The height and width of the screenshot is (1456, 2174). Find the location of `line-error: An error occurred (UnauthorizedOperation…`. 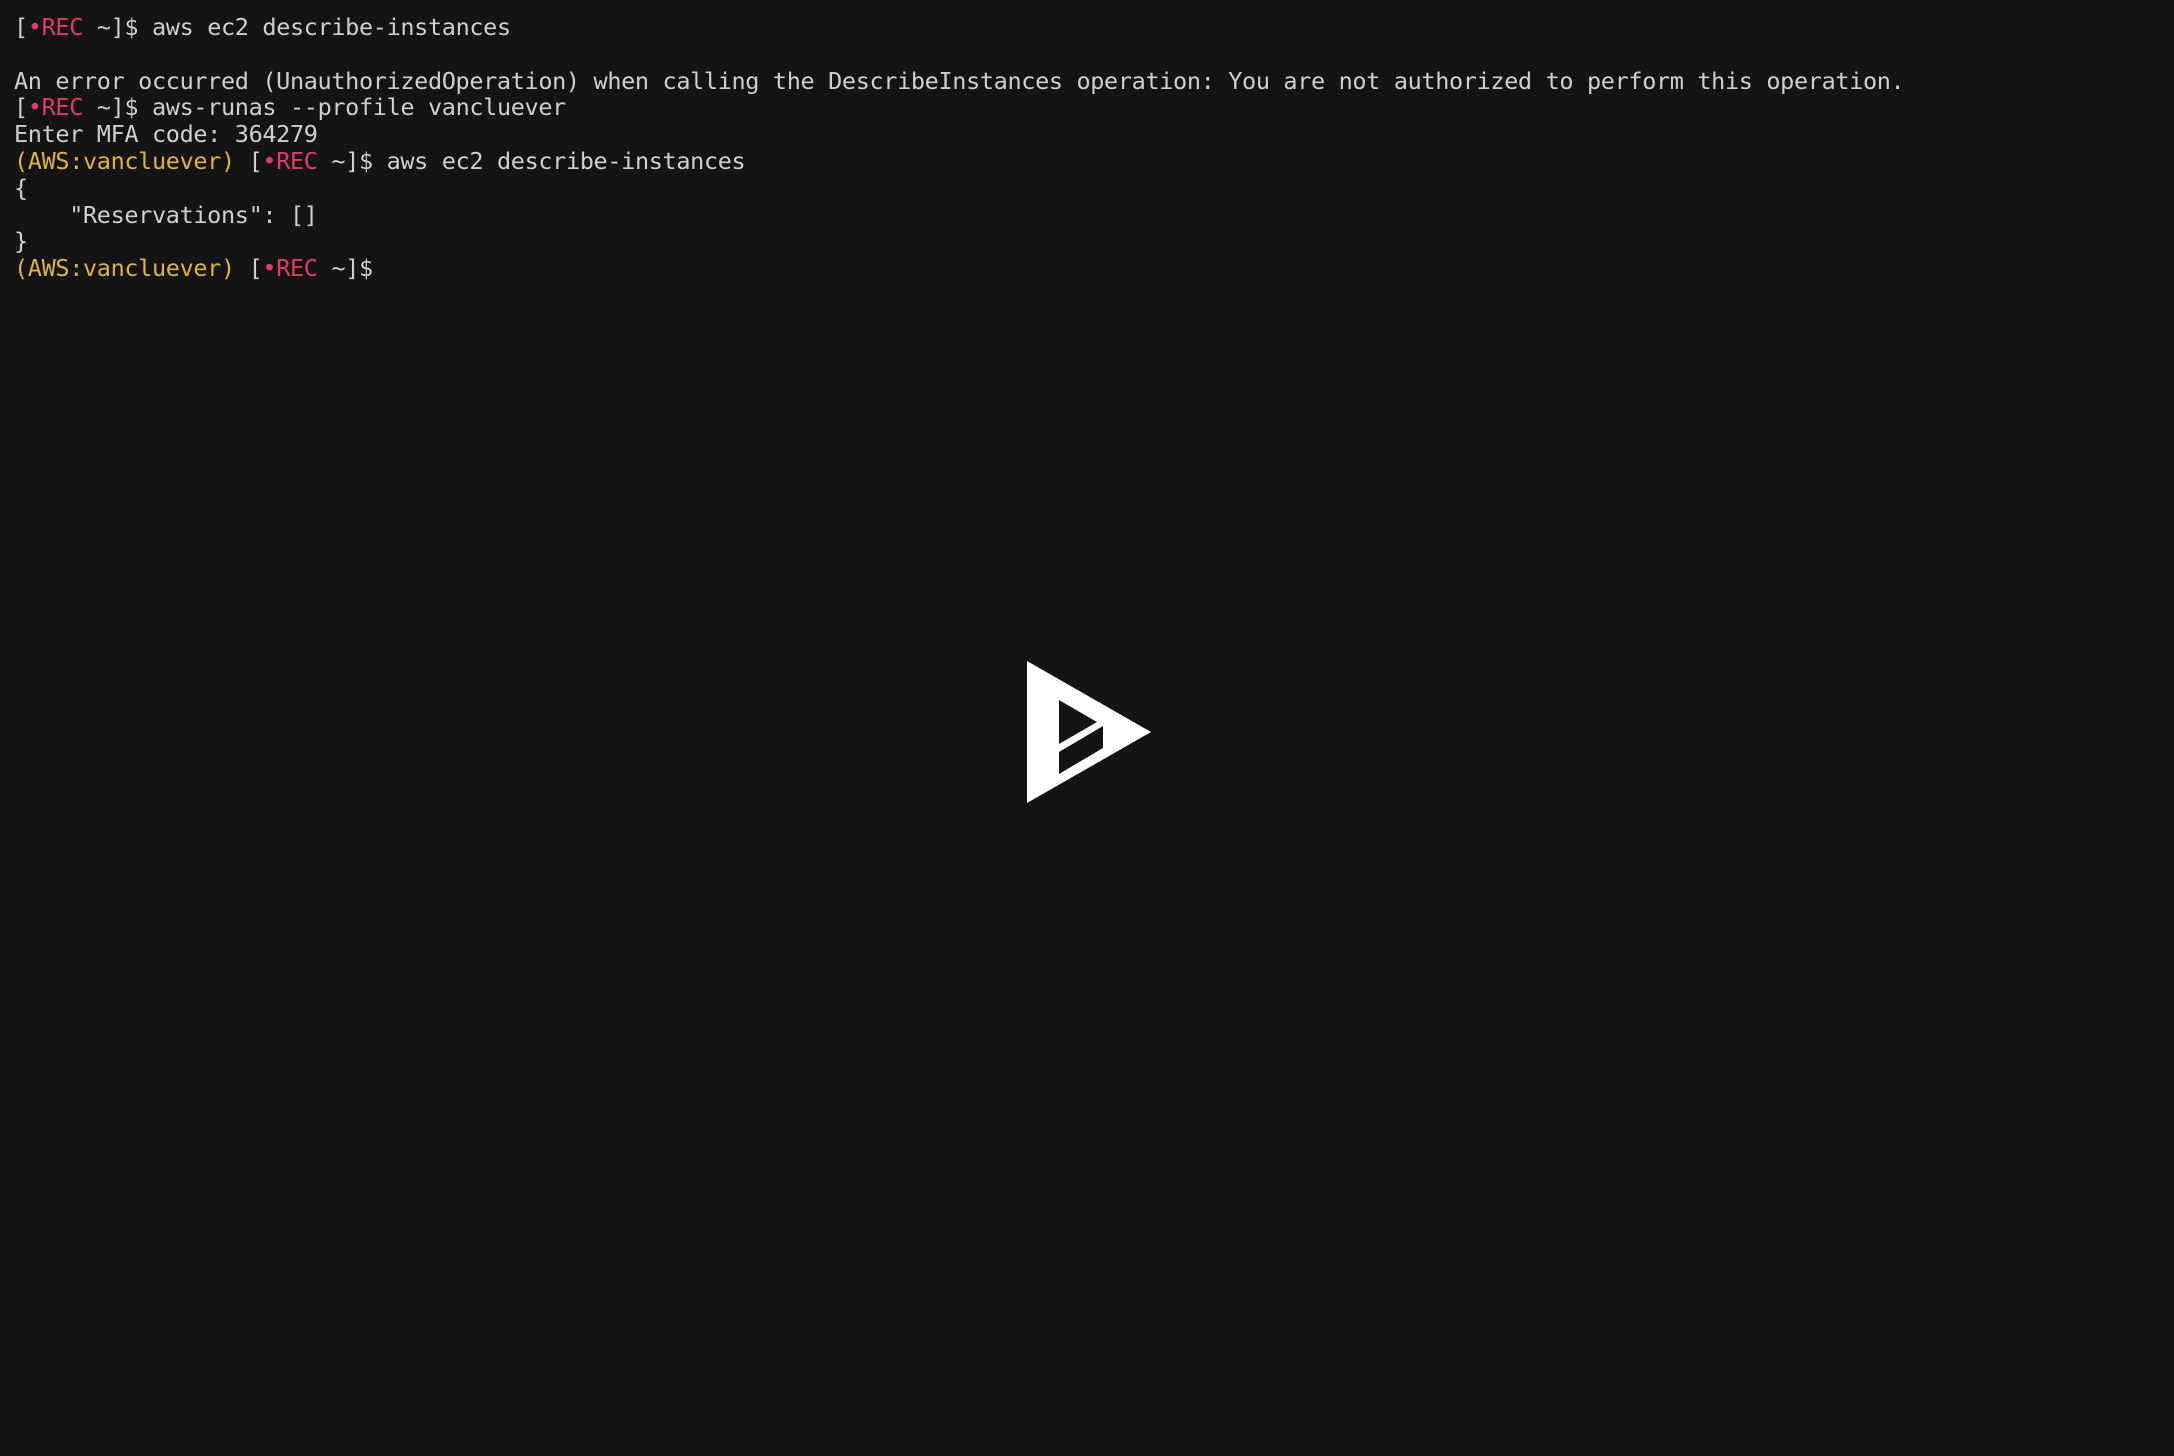

line-error: An error occurred (UnauthorizedOperation… is located at coordinates (1094, 80).